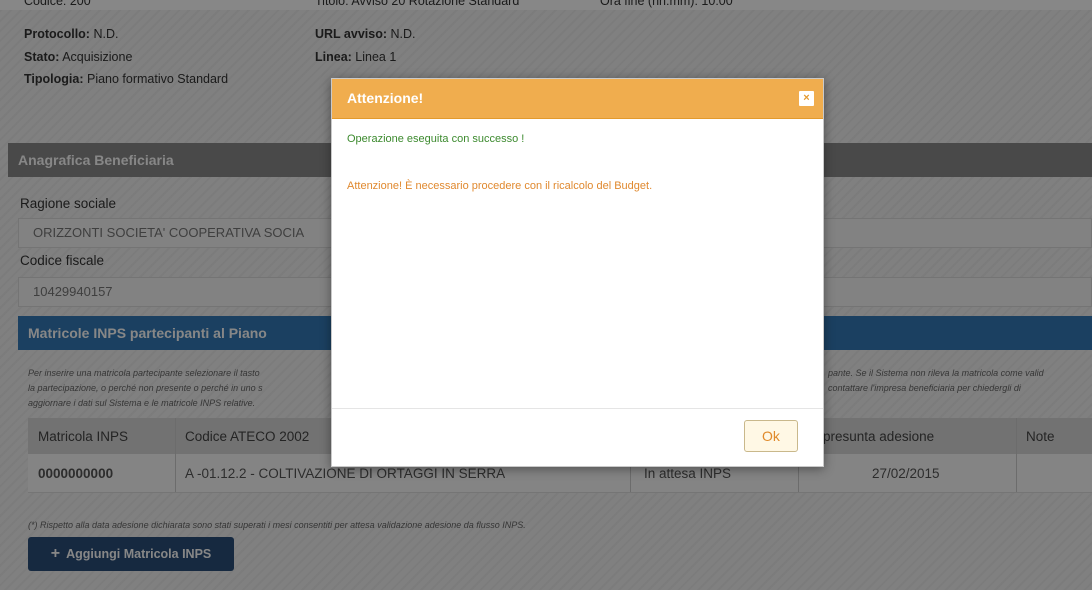 The width and height of the screenshot is (1092, 590). What do you see at coordinates (385, 98) in the screenshot?
I see `dialog-title: Attenzione!` at bounding box center [385, 98].